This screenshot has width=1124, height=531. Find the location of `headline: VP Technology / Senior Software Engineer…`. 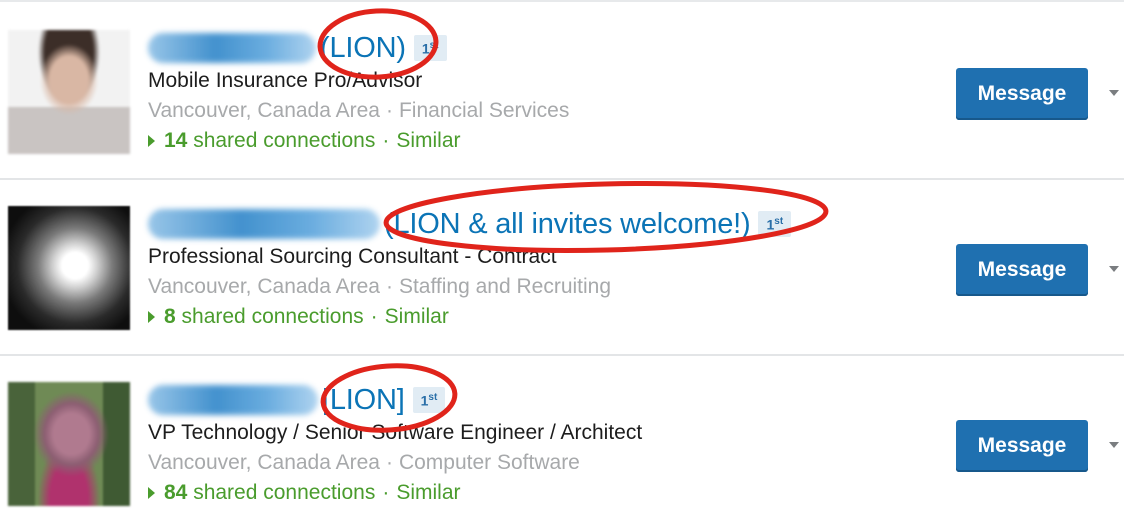

headline: VP Technology / Senior Software Engineer… is located at coordinates (395, 432).